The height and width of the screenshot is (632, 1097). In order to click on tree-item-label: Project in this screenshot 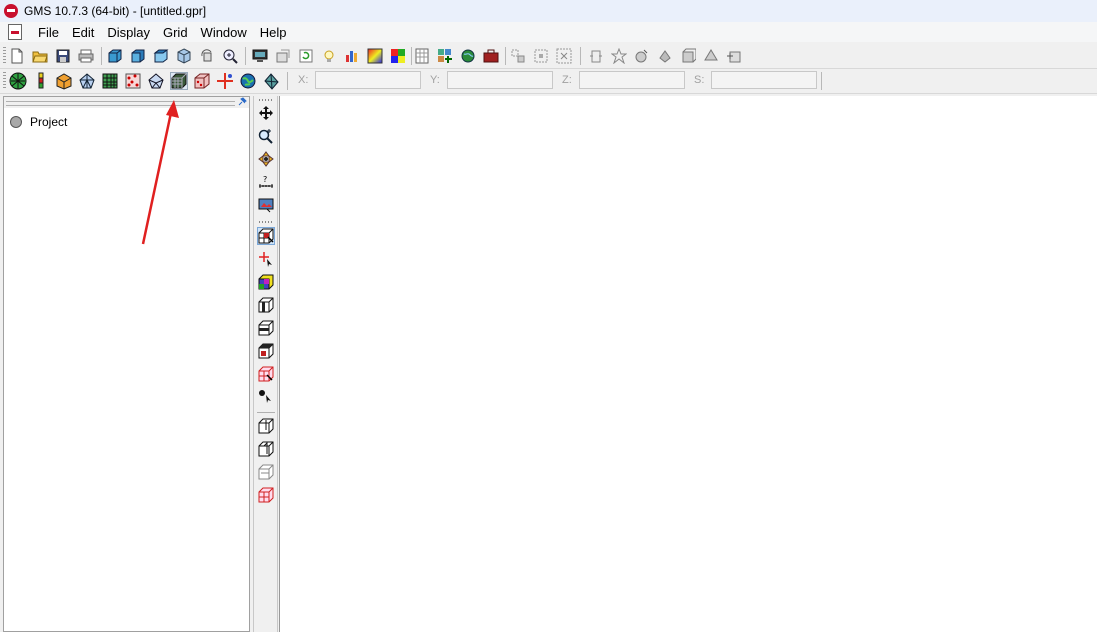, I will do `click(49, 122)`.